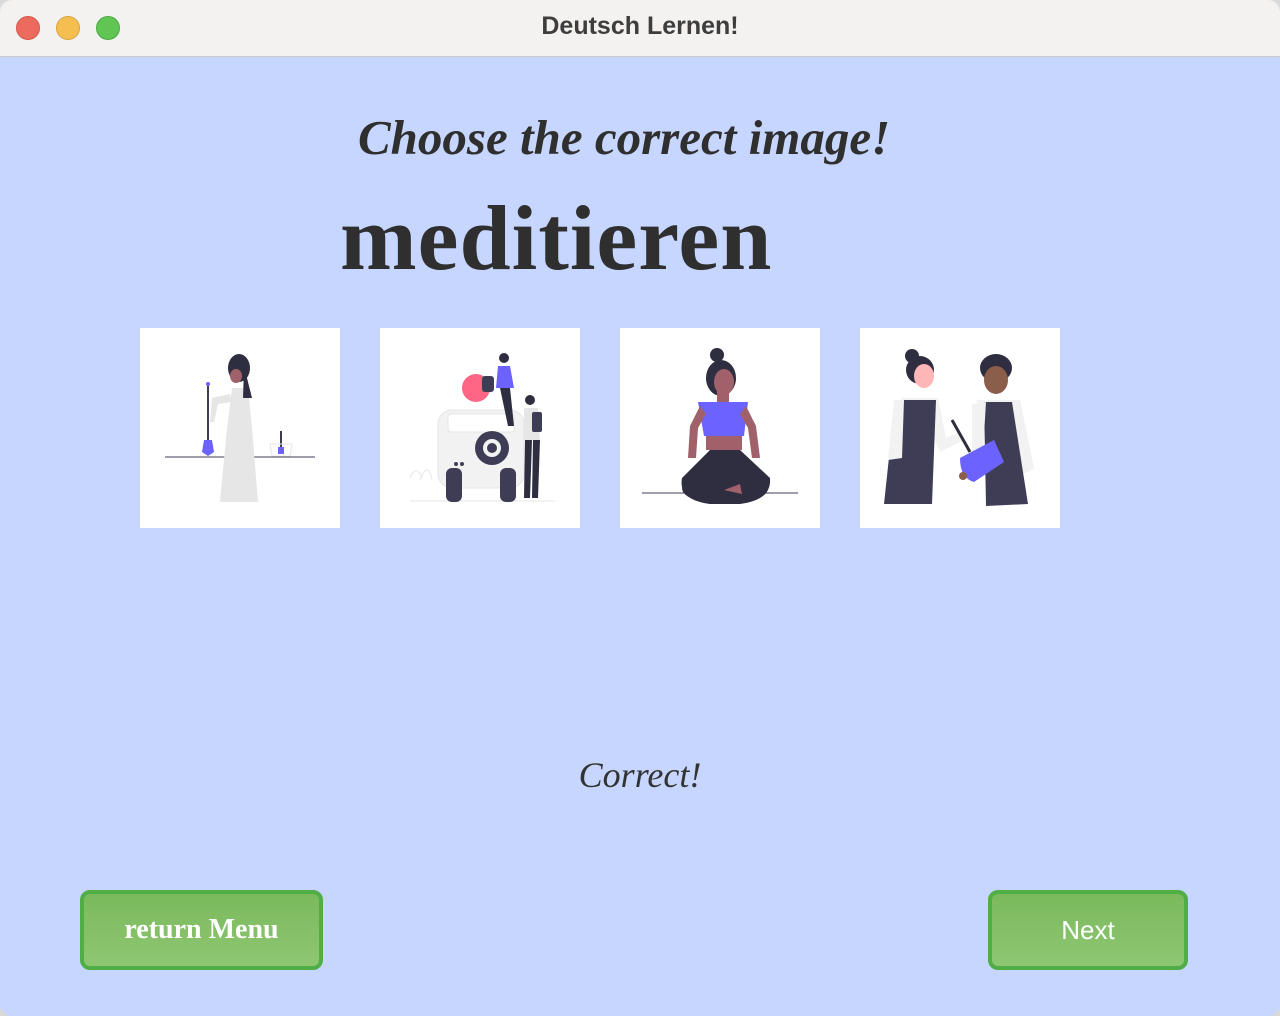 Image resolution: width=1280 pixels, height=1016 pixels. Describe the element at coordinates (556, 238) in the screenshot. I see `quiz-word: meditieren` at that location.